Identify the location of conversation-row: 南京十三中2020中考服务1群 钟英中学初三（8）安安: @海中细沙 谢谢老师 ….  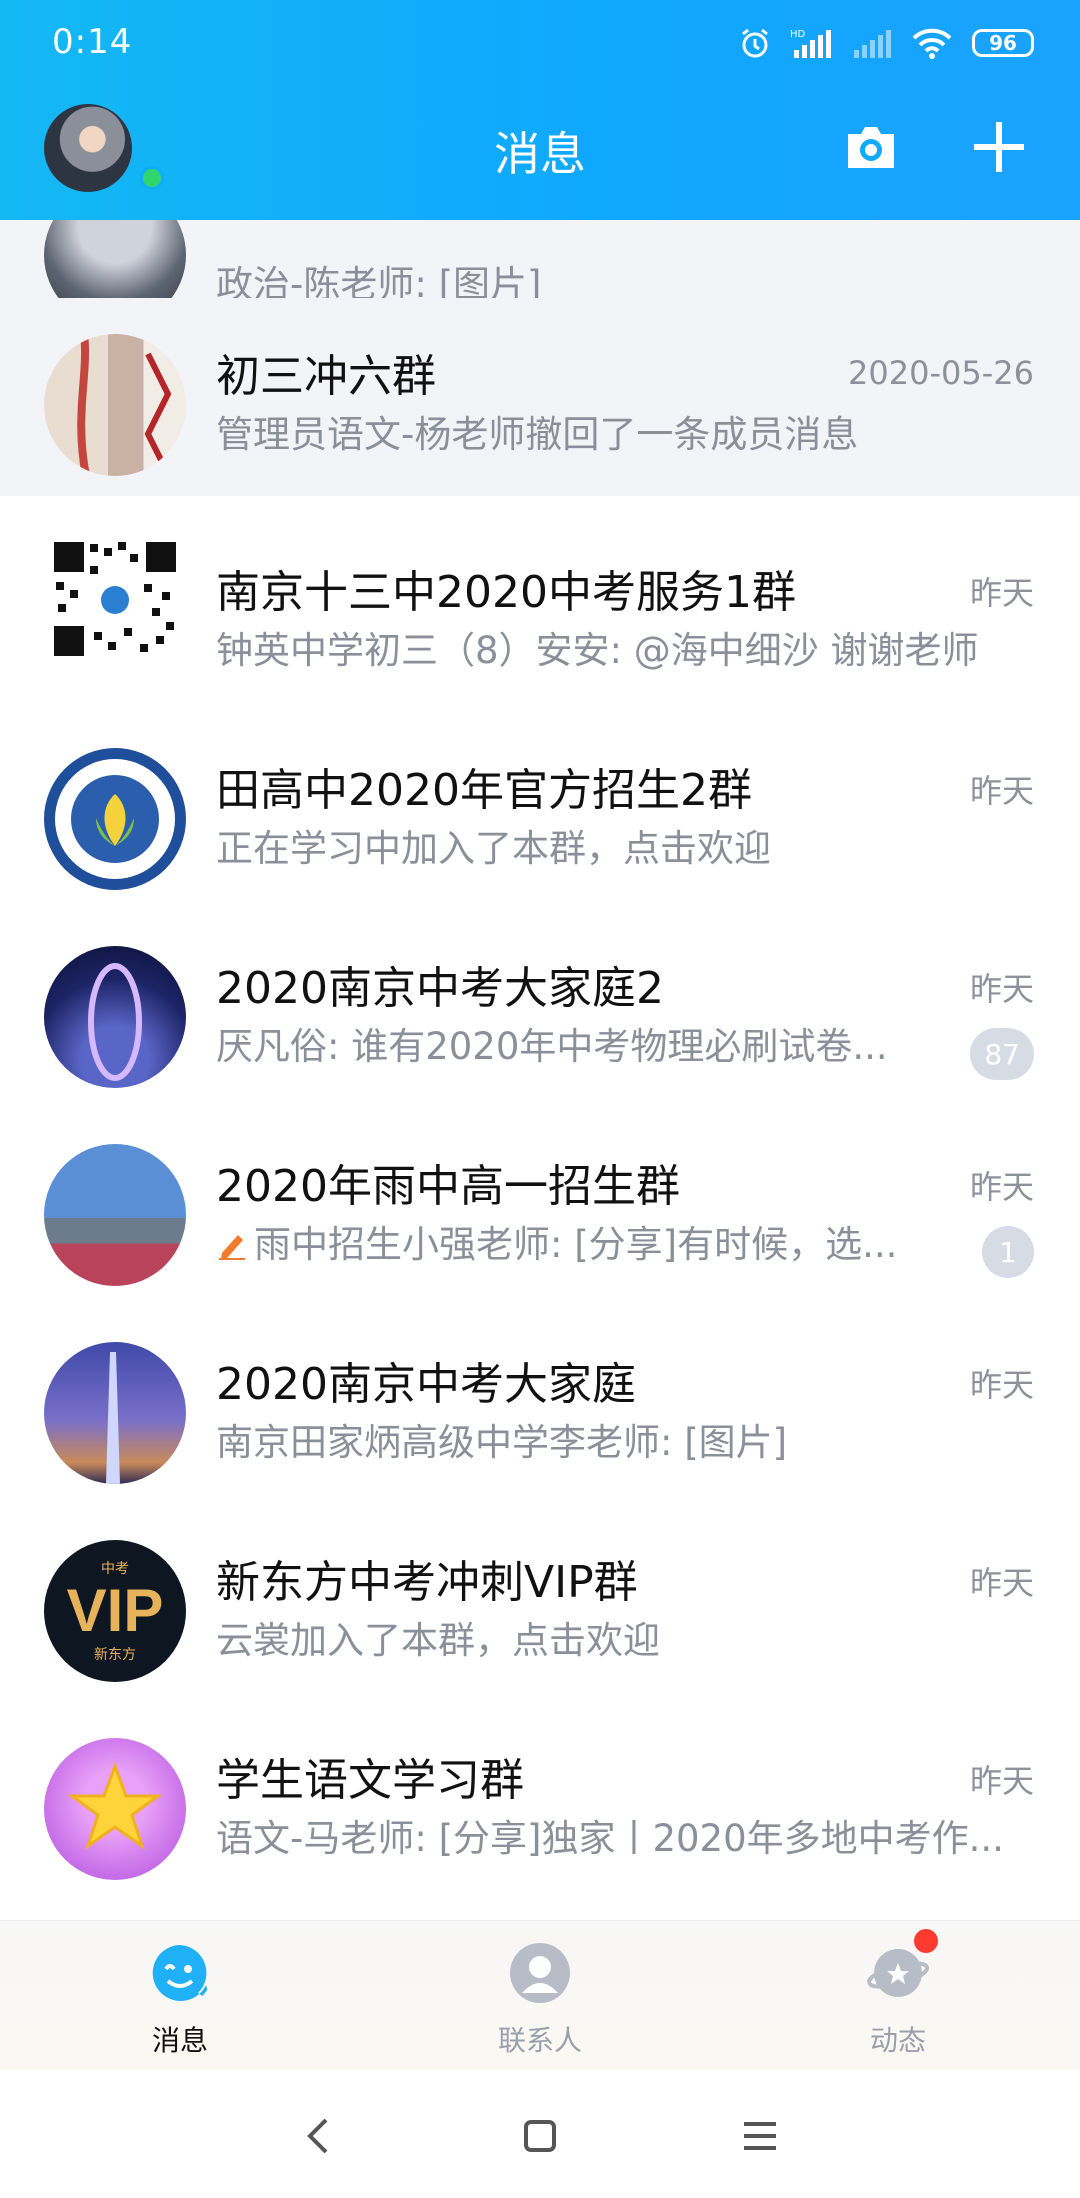
(540, 607).